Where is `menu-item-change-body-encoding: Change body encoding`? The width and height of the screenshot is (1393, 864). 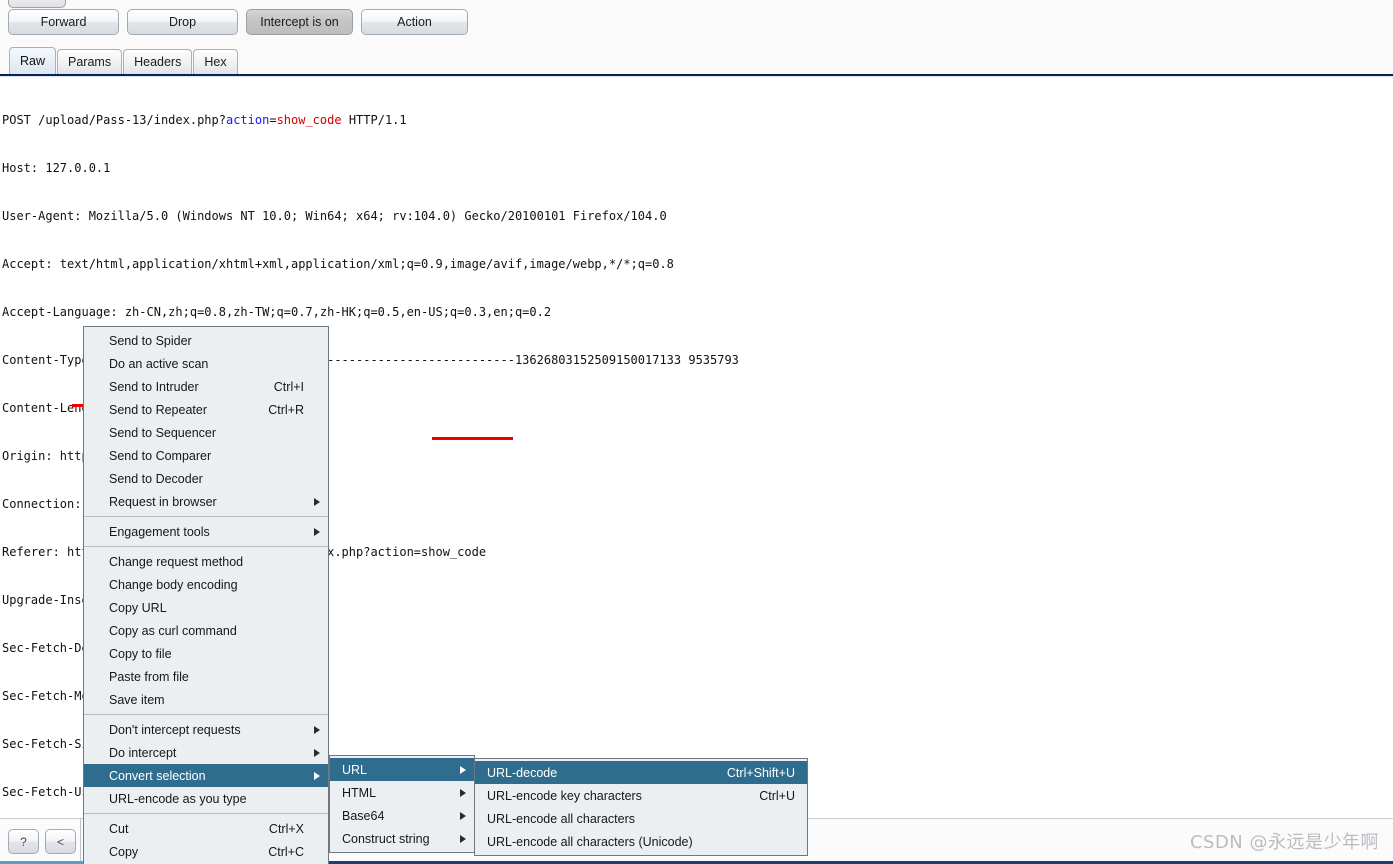
menu-item-change-body-encoding: Change body encoding is located at coordinates (206, 584).